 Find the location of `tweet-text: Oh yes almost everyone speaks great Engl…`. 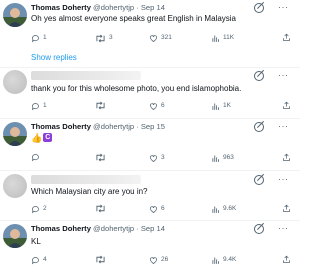

tweet-text: Oh yes almost everyone speaks great Engl… is located at coordinates (133, 18).